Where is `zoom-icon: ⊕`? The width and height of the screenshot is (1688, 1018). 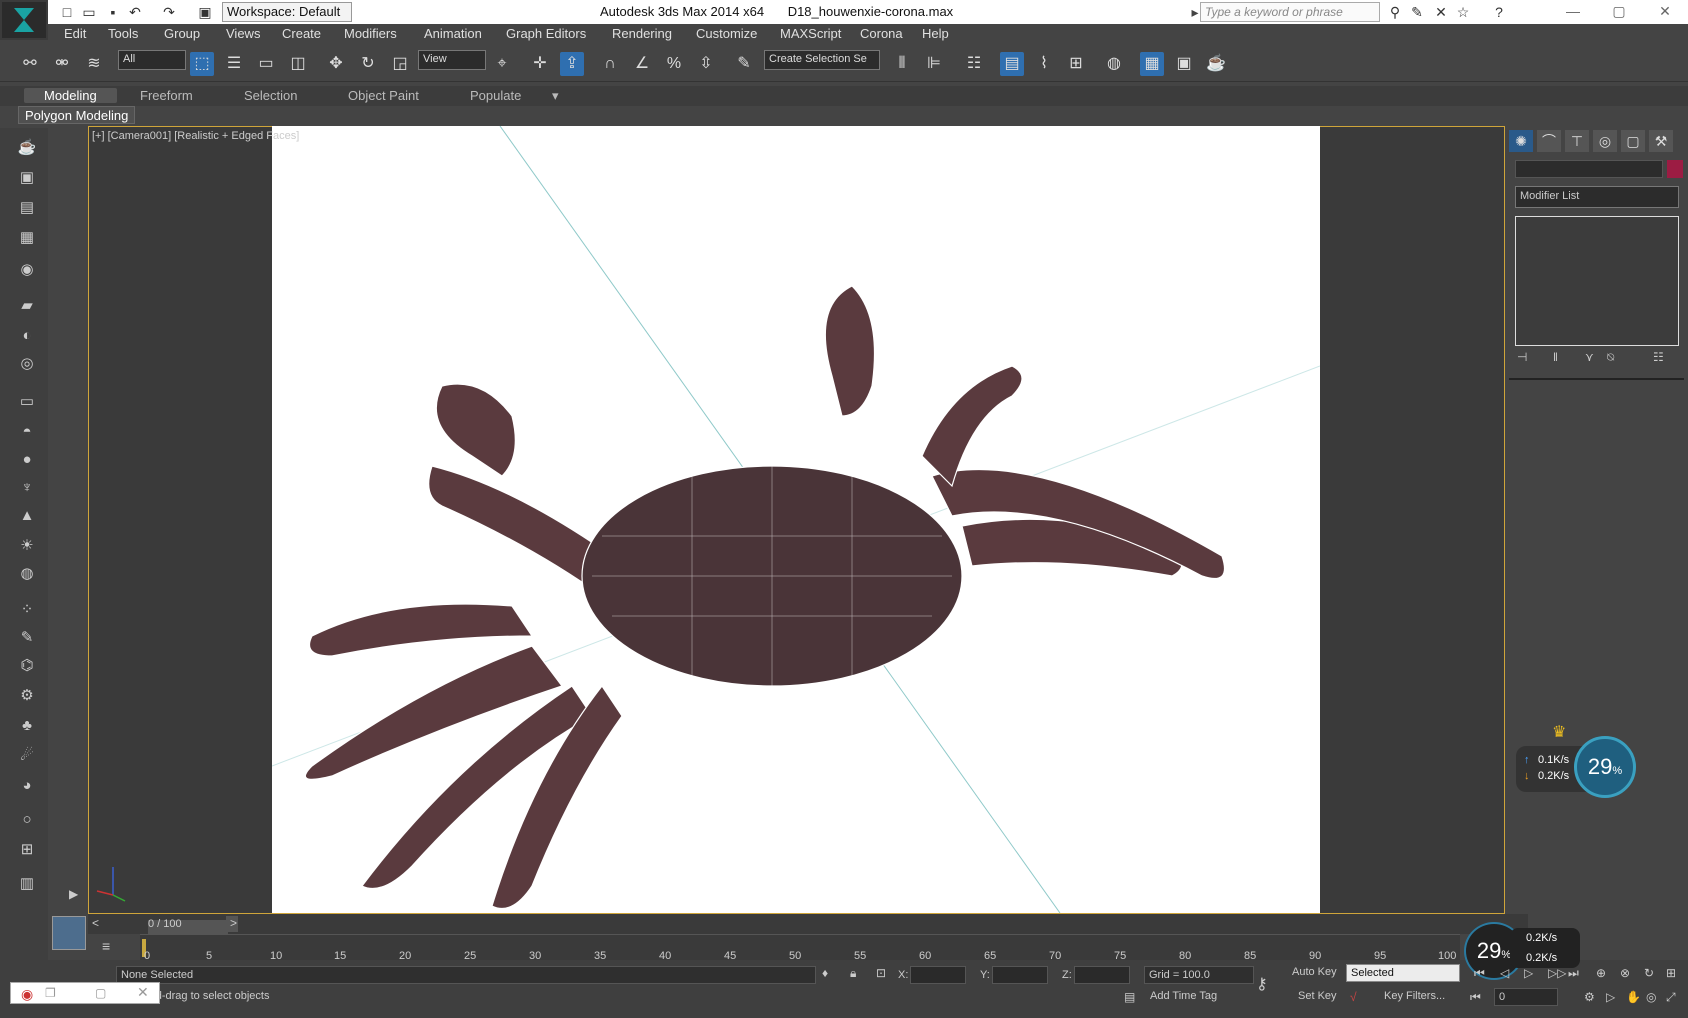 zoom-icon: ⊕ is located at coordinates (1601, 973).